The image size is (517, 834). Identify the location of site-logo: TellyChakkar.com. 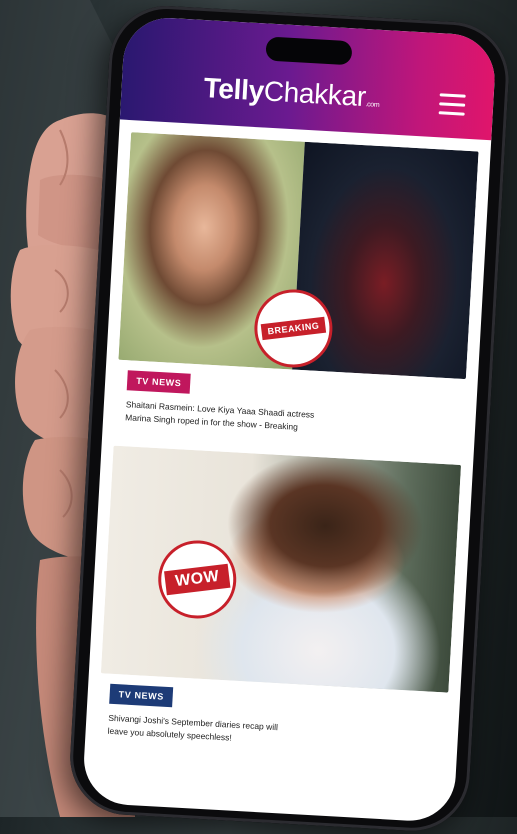
(292, 93).